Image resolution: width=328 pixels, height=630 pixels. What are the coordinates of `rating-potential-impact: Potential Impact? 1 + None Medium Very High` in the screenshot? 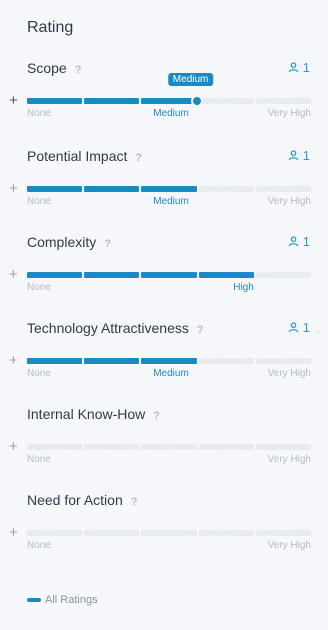 It's located at (164, 188).